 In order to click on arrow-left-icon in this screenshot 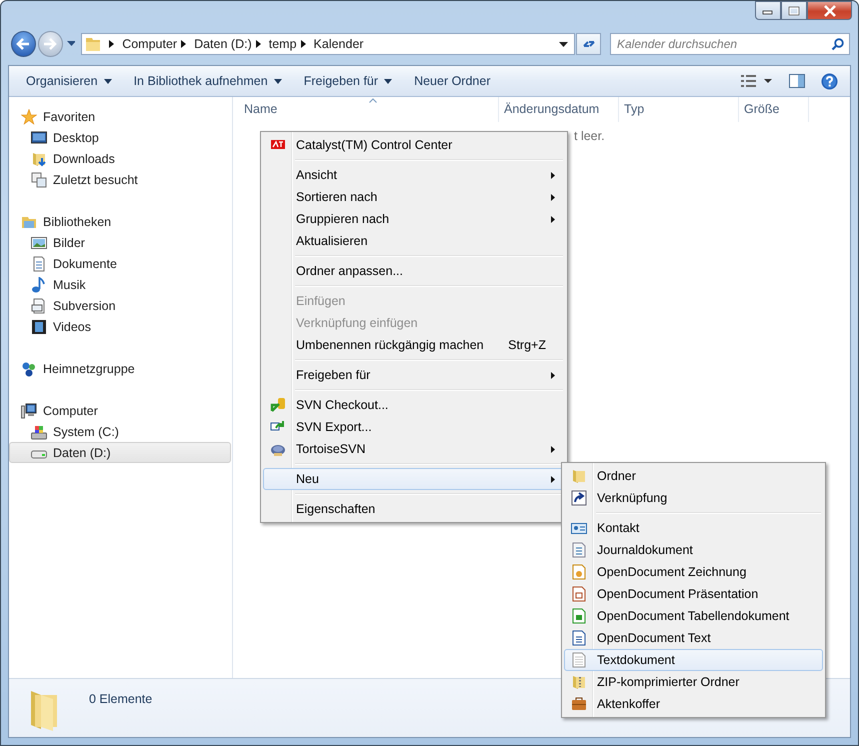, I will do `click(23, 44)`.